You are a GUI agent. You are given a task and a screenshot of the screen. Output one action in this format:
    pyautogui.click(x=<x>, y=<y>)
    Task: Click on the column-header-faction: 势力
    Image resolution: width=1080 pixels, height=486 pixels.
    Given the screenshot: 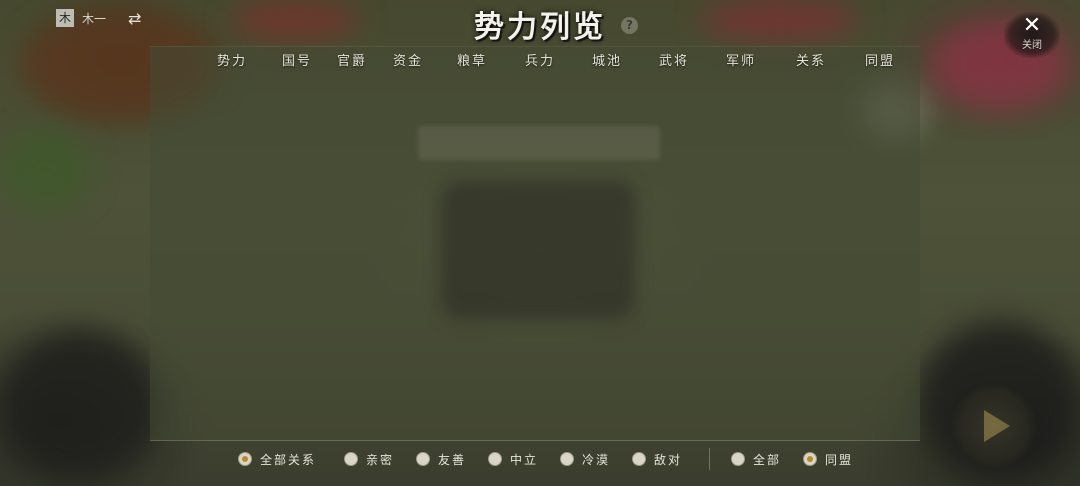 What is the action you would take?
    pyautogui.click(x=232, y=59)
    